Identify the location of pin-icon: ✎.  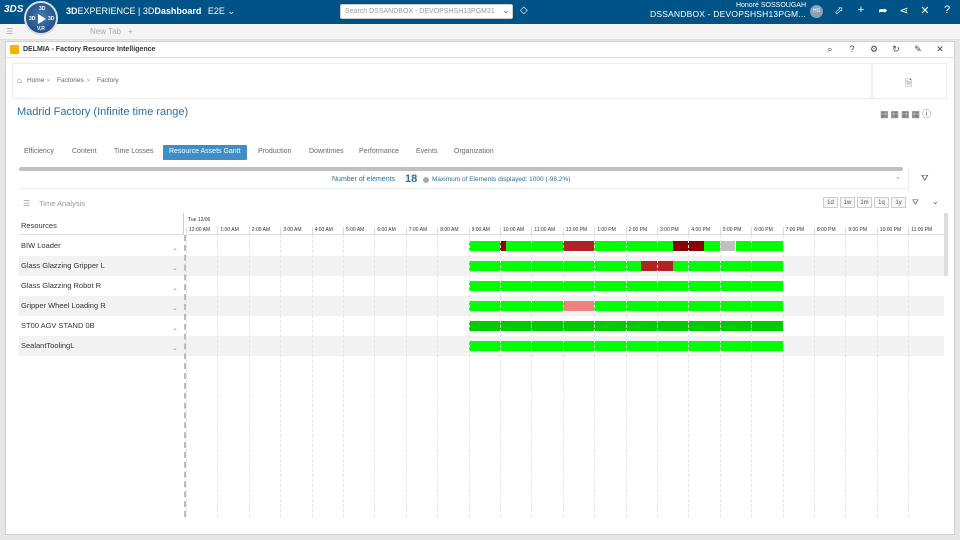
(918, 49).